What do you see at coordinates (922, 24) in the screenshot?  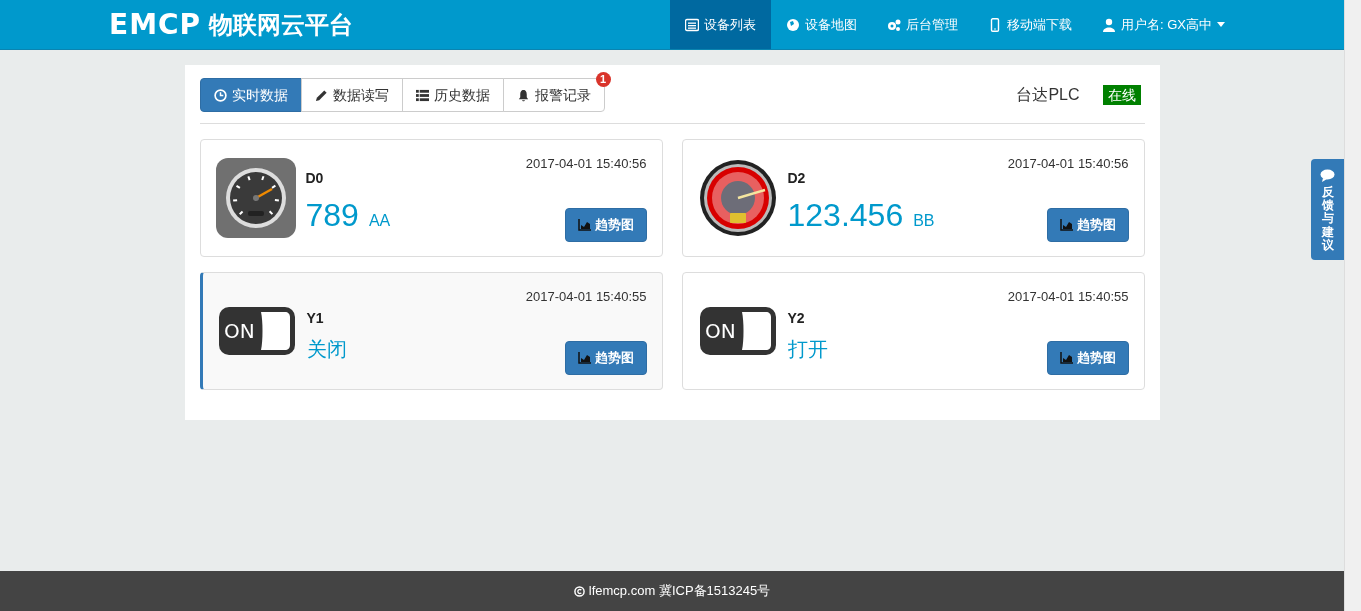 I see `nav-link: 后台管理` at bounding box center [922, 24].